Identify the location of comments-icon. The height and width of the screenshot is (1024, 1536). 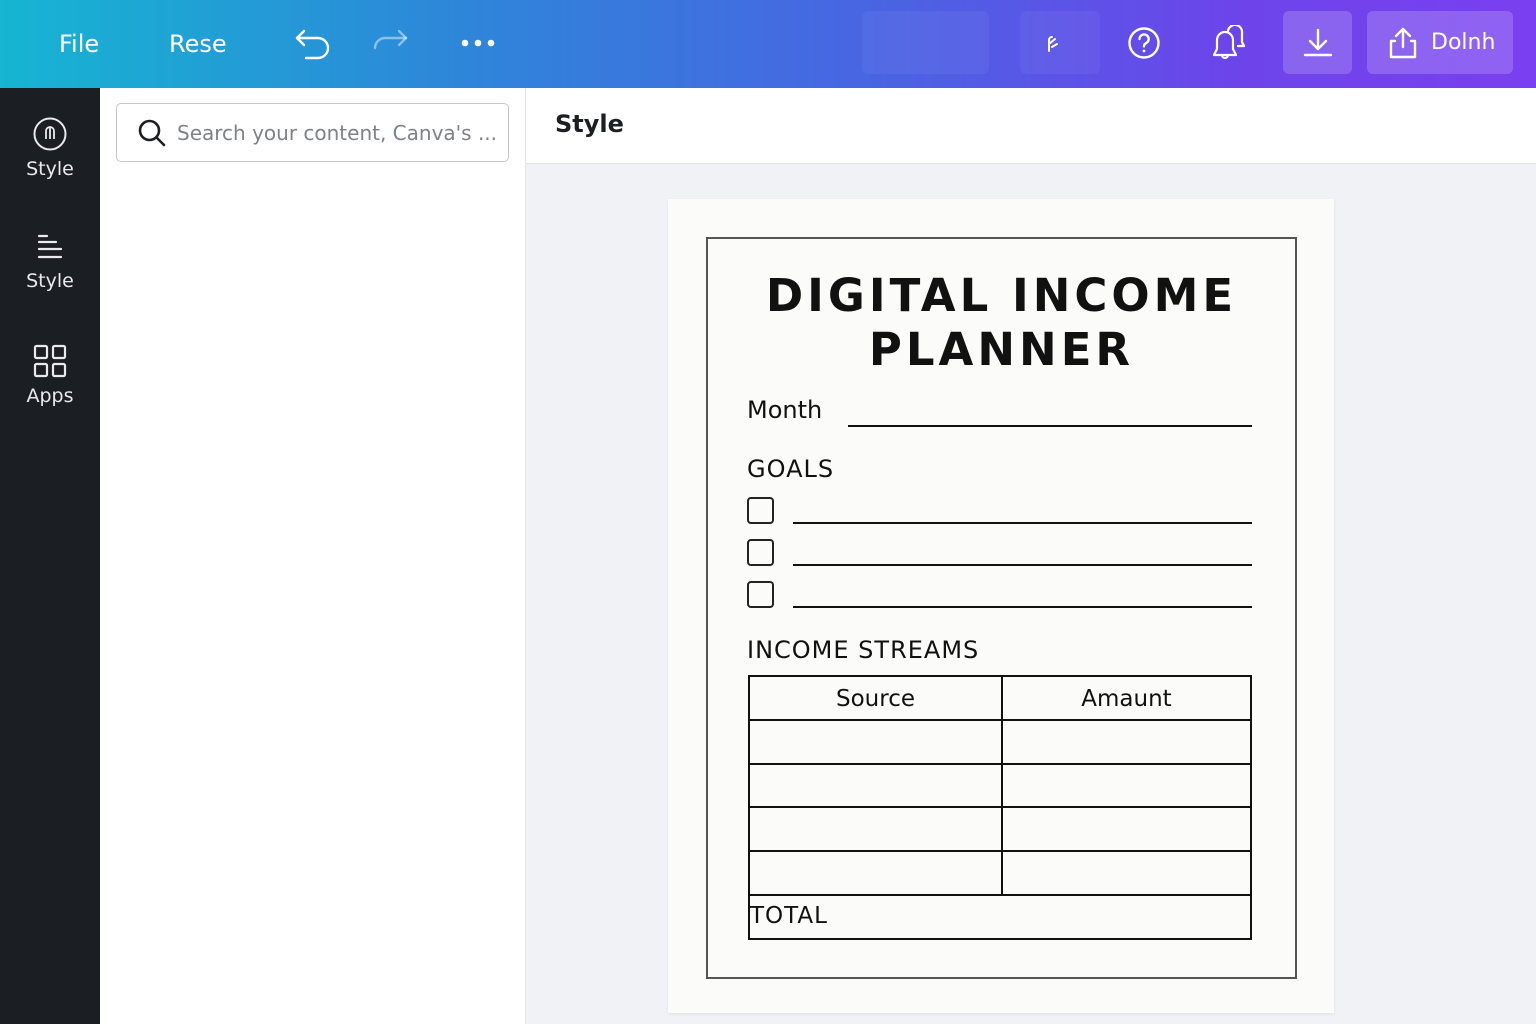
(1229, 43).